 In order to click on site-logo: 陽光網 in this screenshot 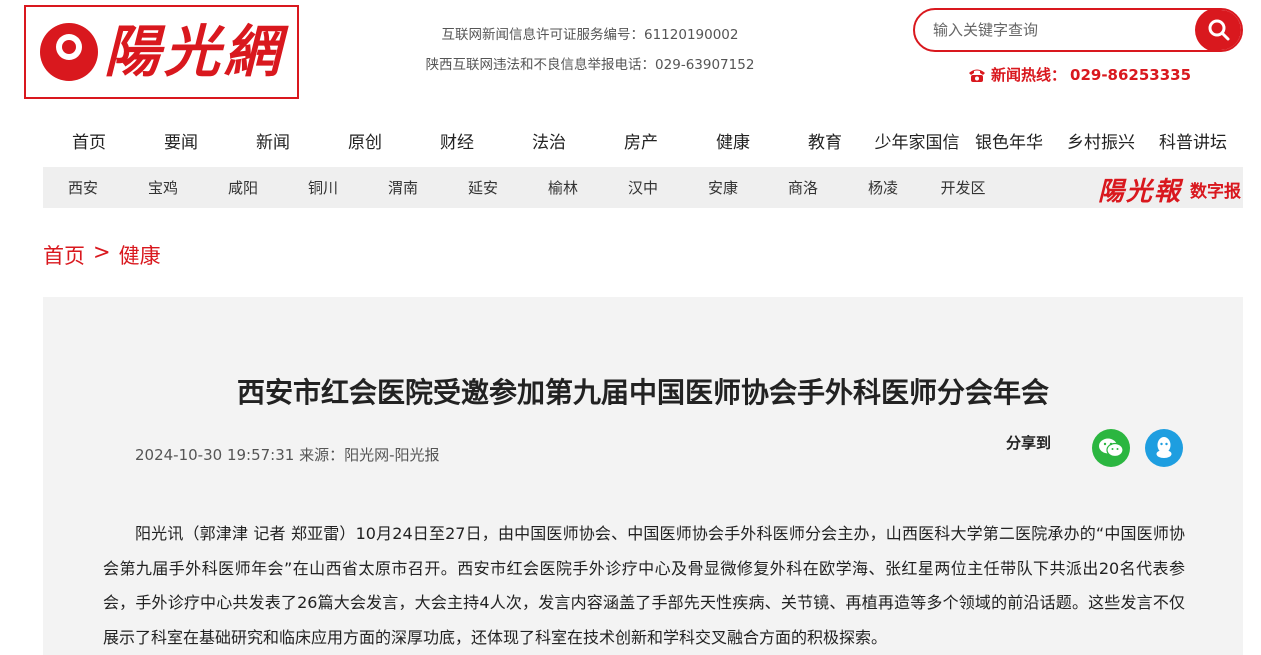, I will do `click(161, 52)`.